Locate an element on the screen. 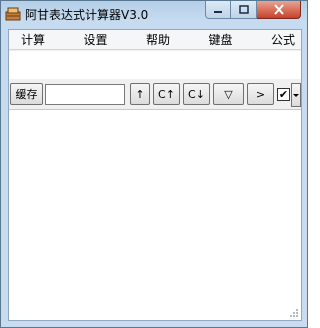 The width and height of the screenshot is (320, 328). resize-grip-icon is located at coordinates (294, 313).